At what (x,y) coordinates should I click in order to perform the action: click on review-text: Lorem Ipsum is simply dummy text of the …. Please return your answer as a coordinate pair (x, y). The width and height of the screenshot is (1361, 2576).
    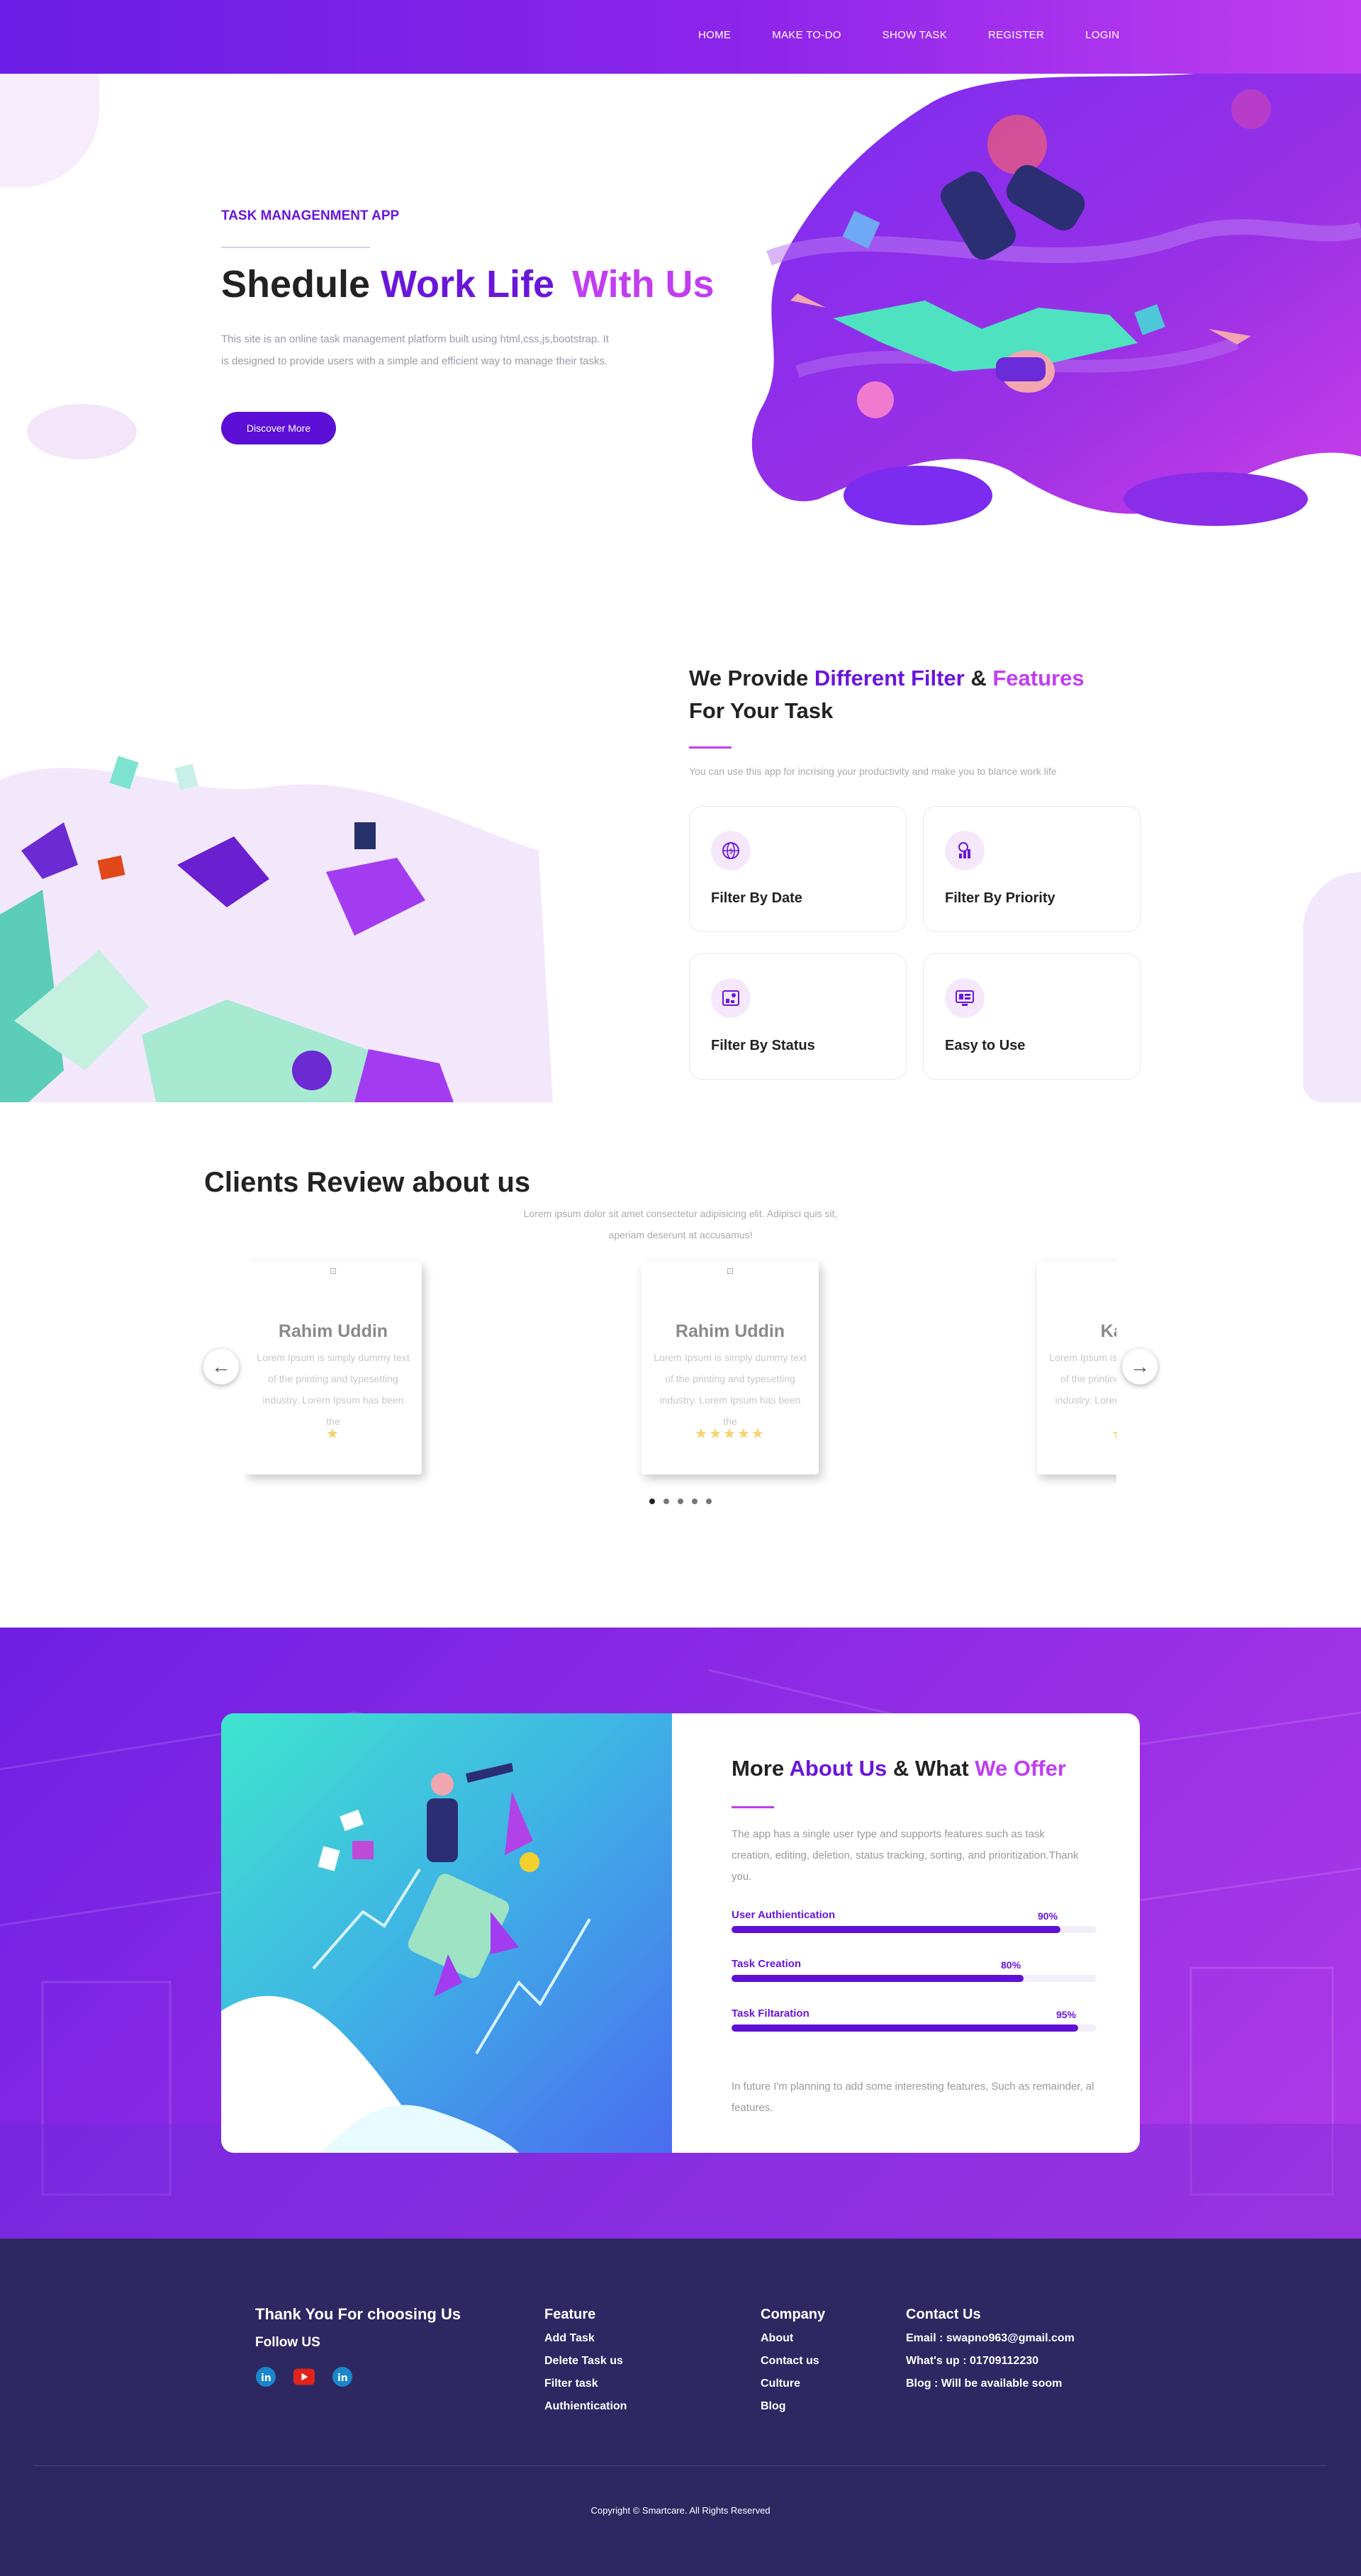
    Looking at the image, I should click on (333, 1390).